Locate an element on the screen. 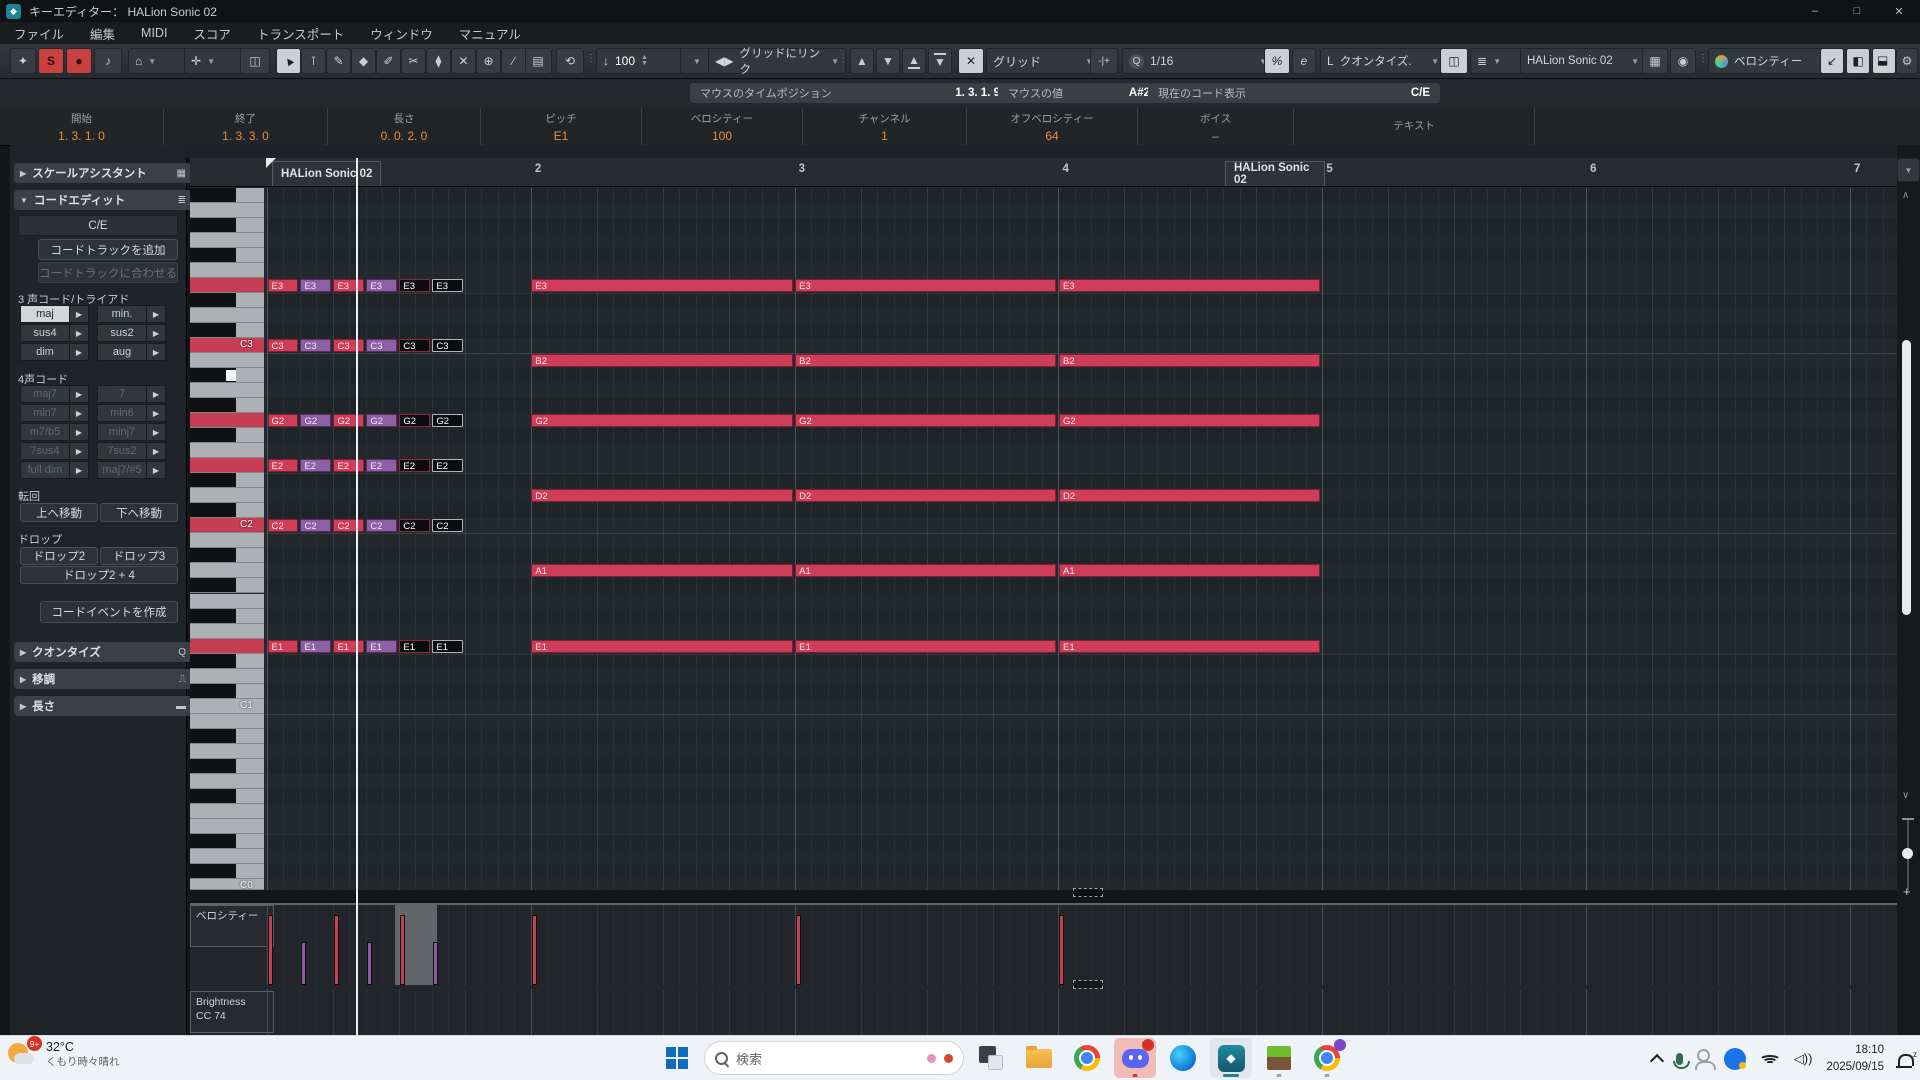 This screenshot has width=1920, height=1080. edited-part-dropdown: HALion Sonic 02 ▼ is located at coordinates (1583, 61).